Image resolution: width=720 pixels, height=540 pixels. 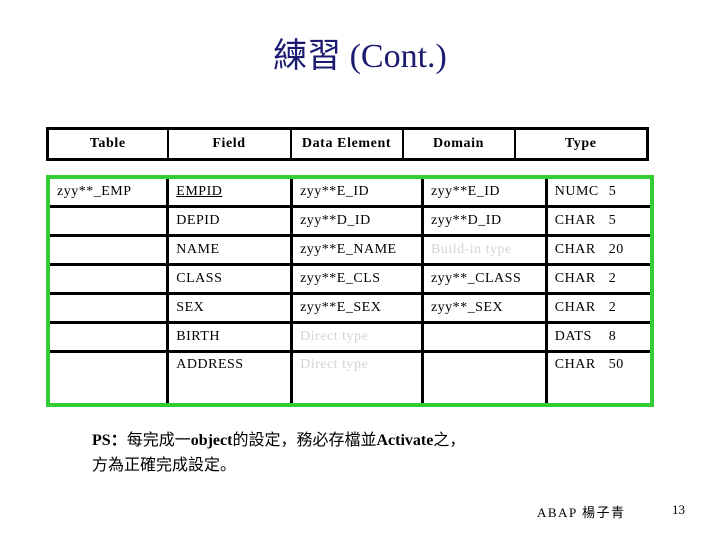 I want to click on ps-note-text-object: object, so click(x=211, y=440).